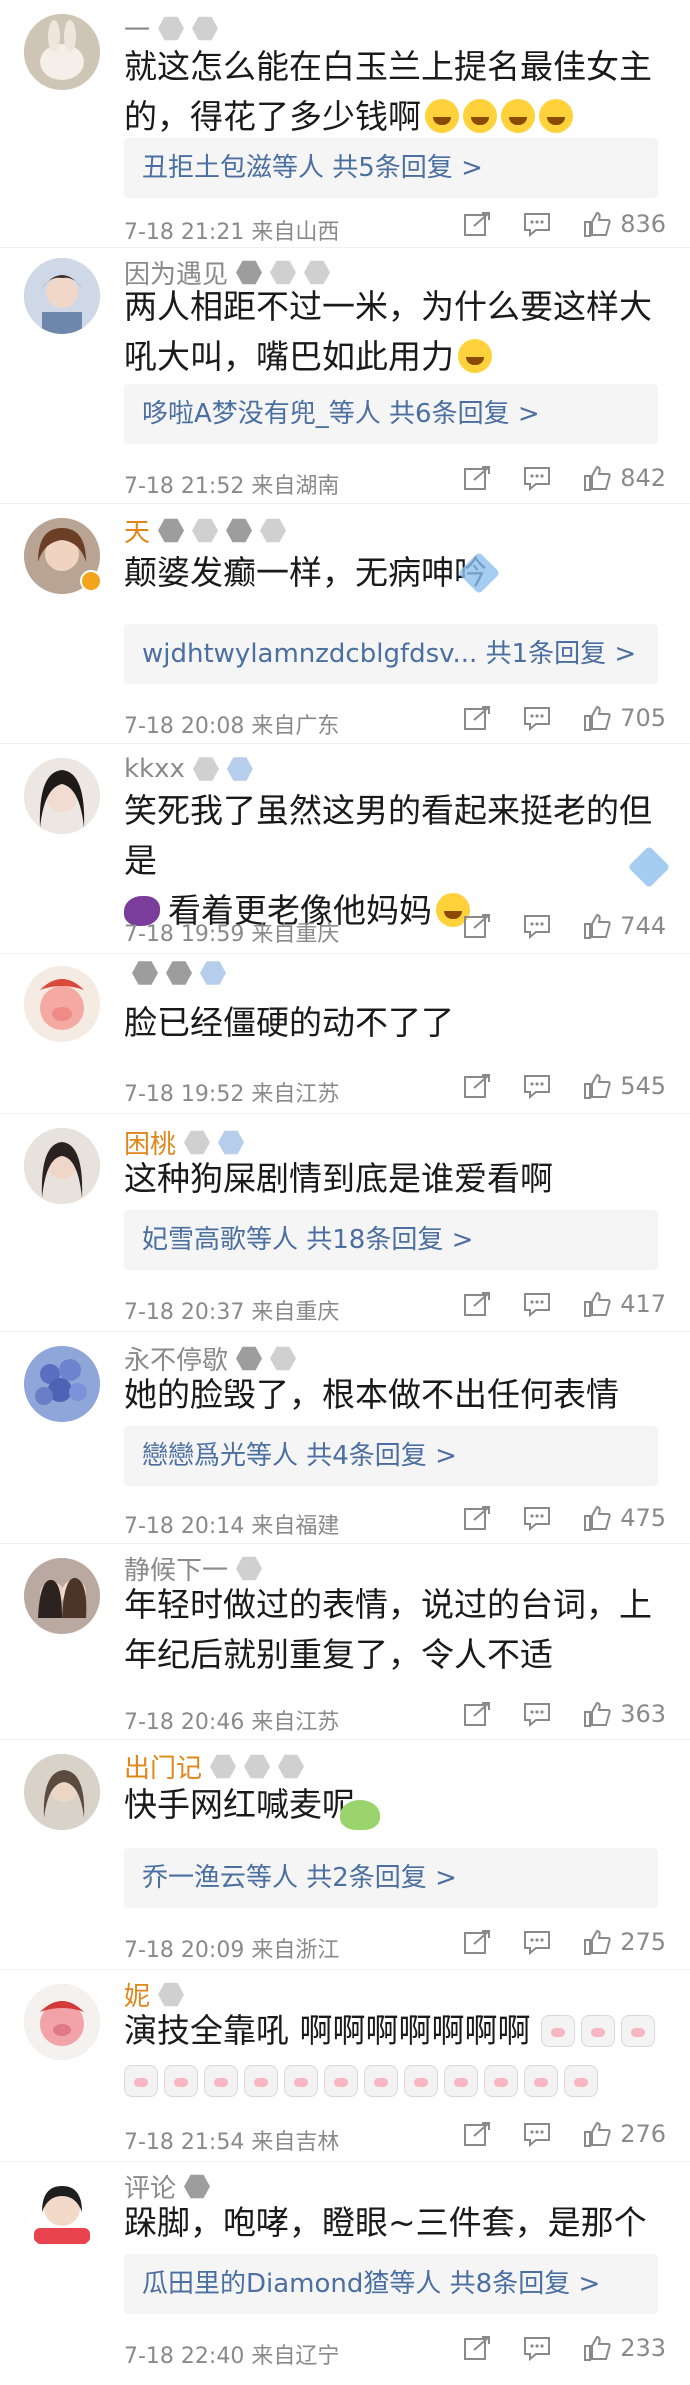  I want to click on comment-text: 演技全靠吼 啊啊啊啊啊啊啊, so click(394, 2056).